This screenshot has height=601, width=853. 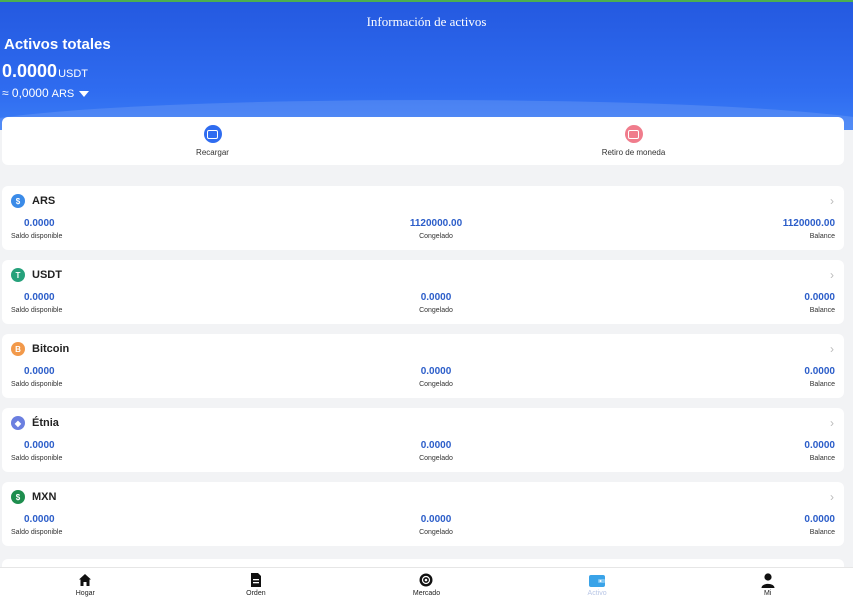 I want to click on asset-name: ARS, so click(x=44, y=201).